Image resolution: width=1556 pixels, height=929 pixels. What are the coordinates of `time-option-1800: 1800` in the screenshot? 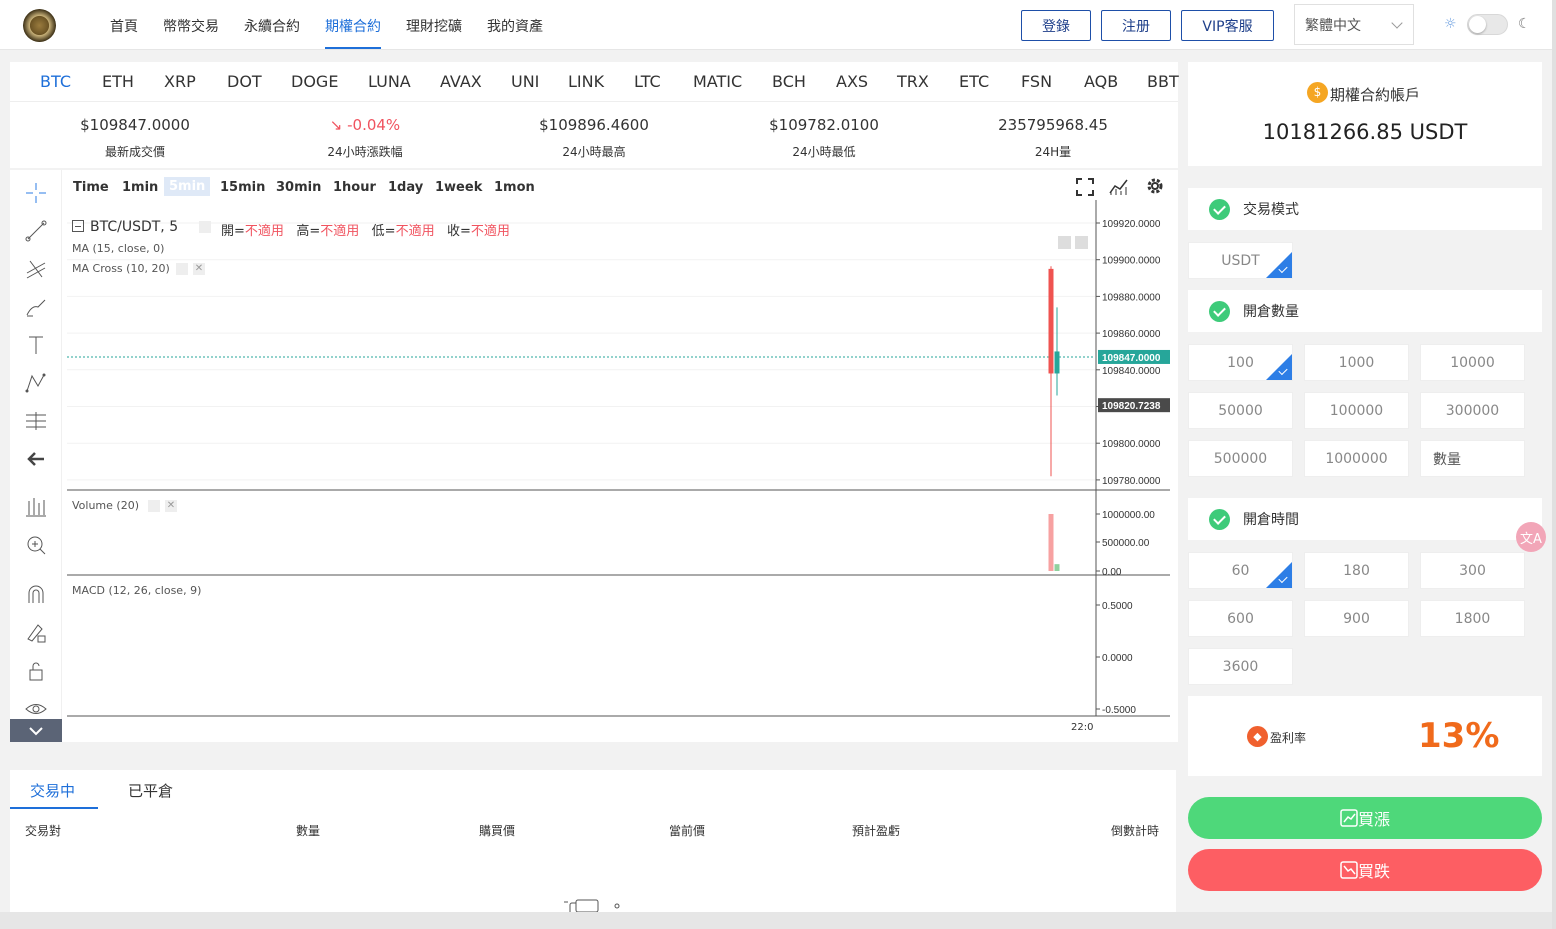 It's located at (1472, 618).